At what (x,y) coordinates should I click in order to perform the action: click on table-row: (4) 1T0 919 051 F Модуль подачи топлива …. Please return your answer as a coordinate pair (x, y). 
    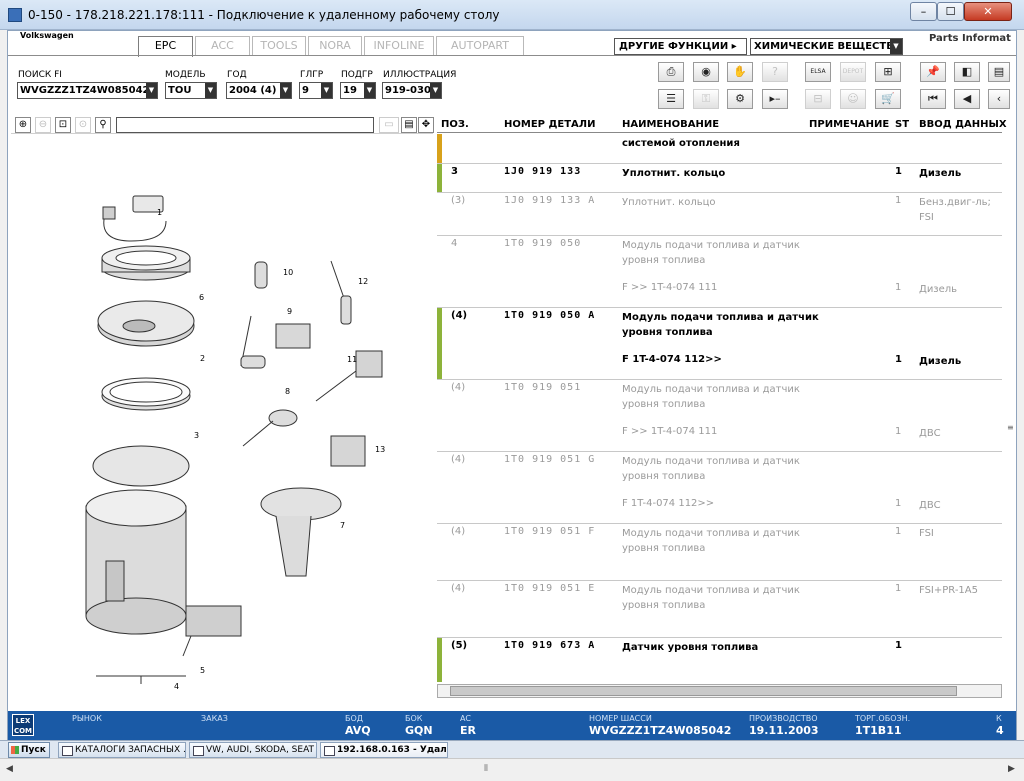
    Looking at the image, I should click on (719, 552).